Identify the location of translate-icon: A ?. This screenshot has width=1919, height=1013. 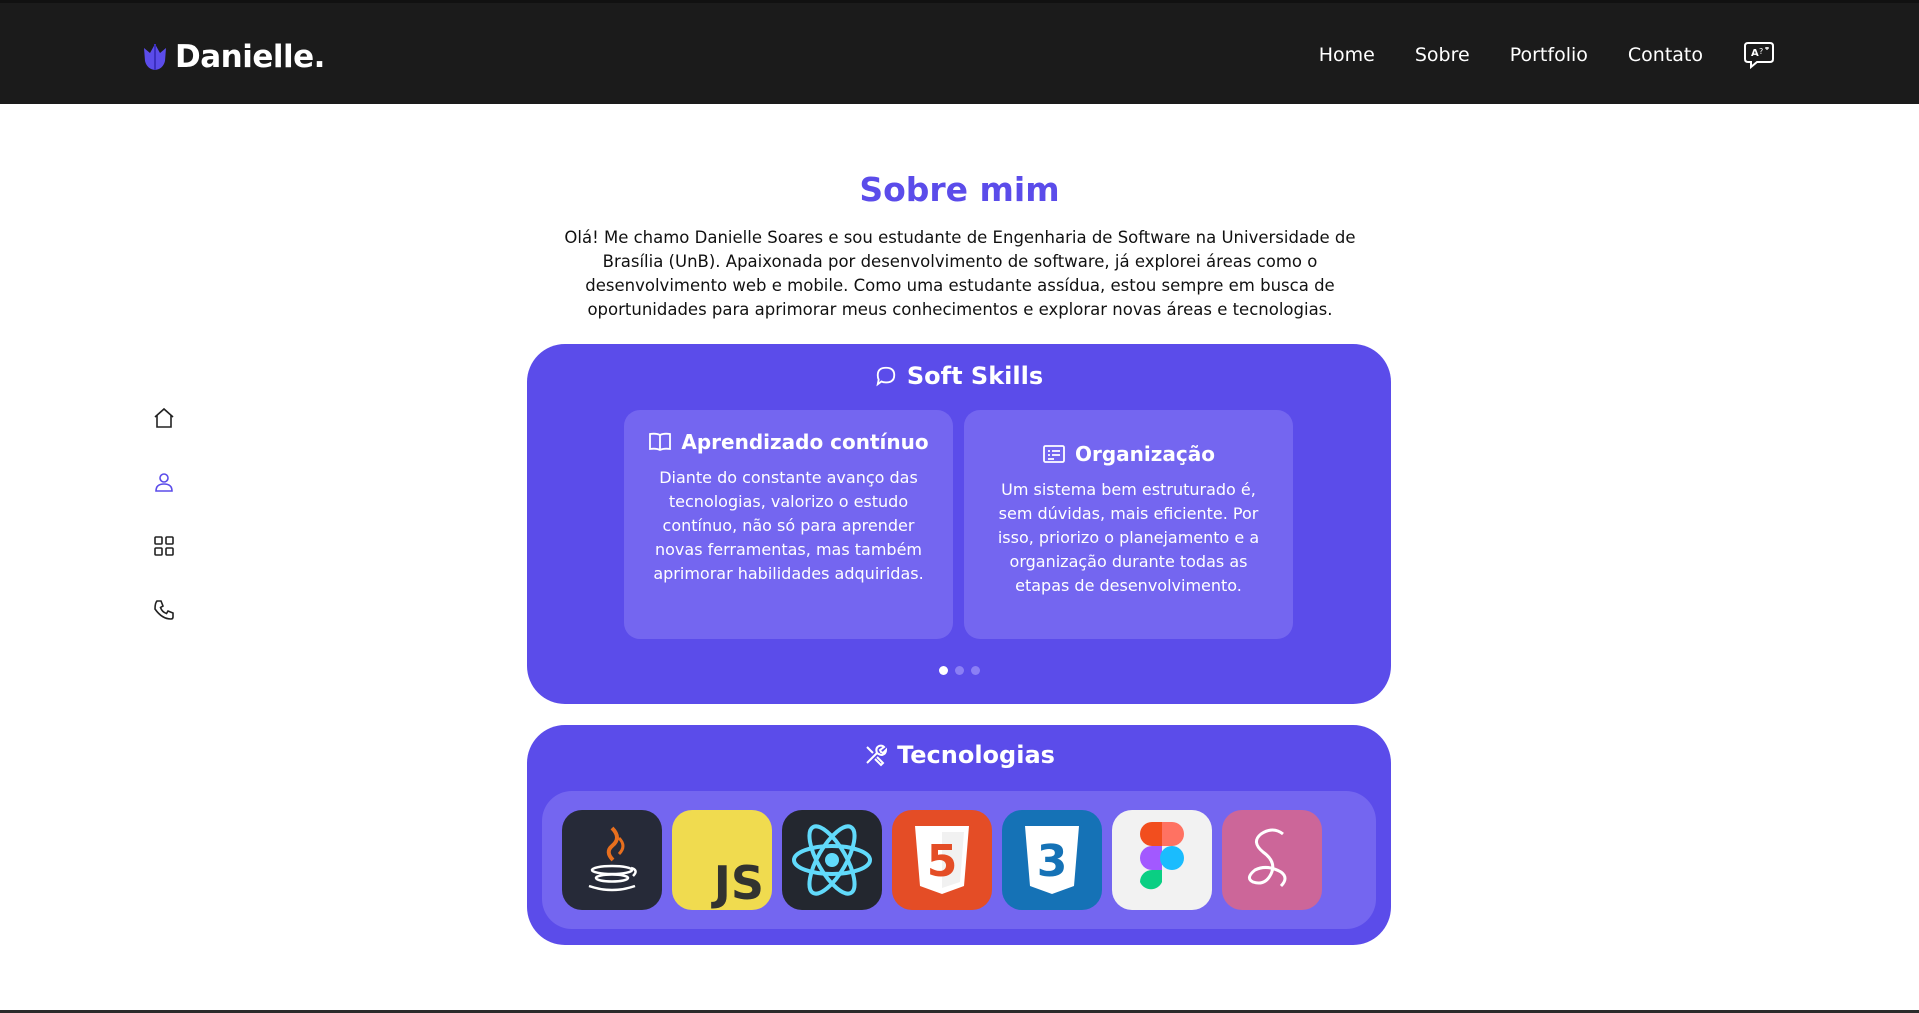
(1759, 55).